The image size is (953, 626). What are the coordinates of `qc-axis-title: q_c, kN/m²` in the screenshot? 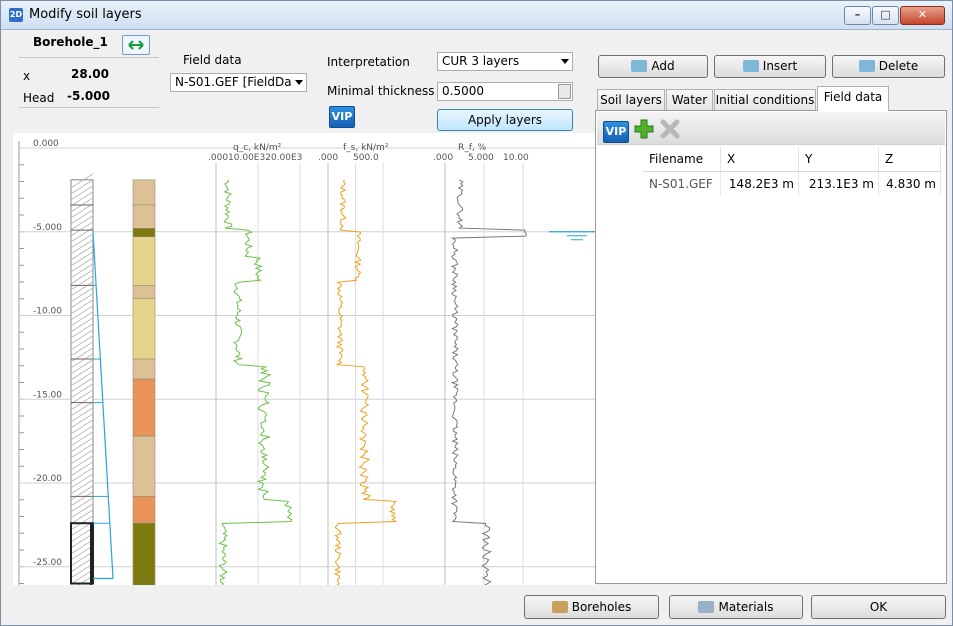 It's located at (257, 148).